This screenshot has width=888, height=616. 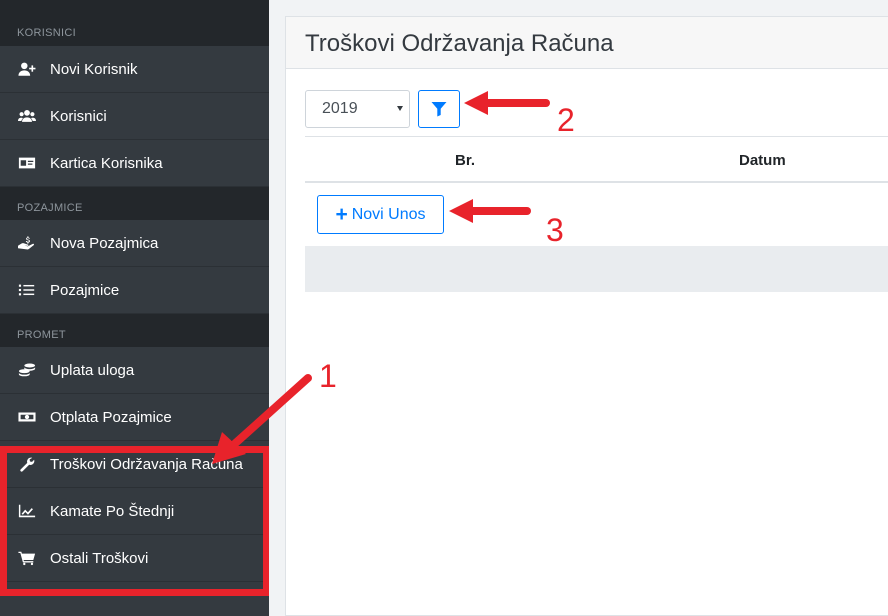 What do you see at coordinates (27, 464) in the screenshot?
I see `wrench-icon` at bounding box center [27, 464].